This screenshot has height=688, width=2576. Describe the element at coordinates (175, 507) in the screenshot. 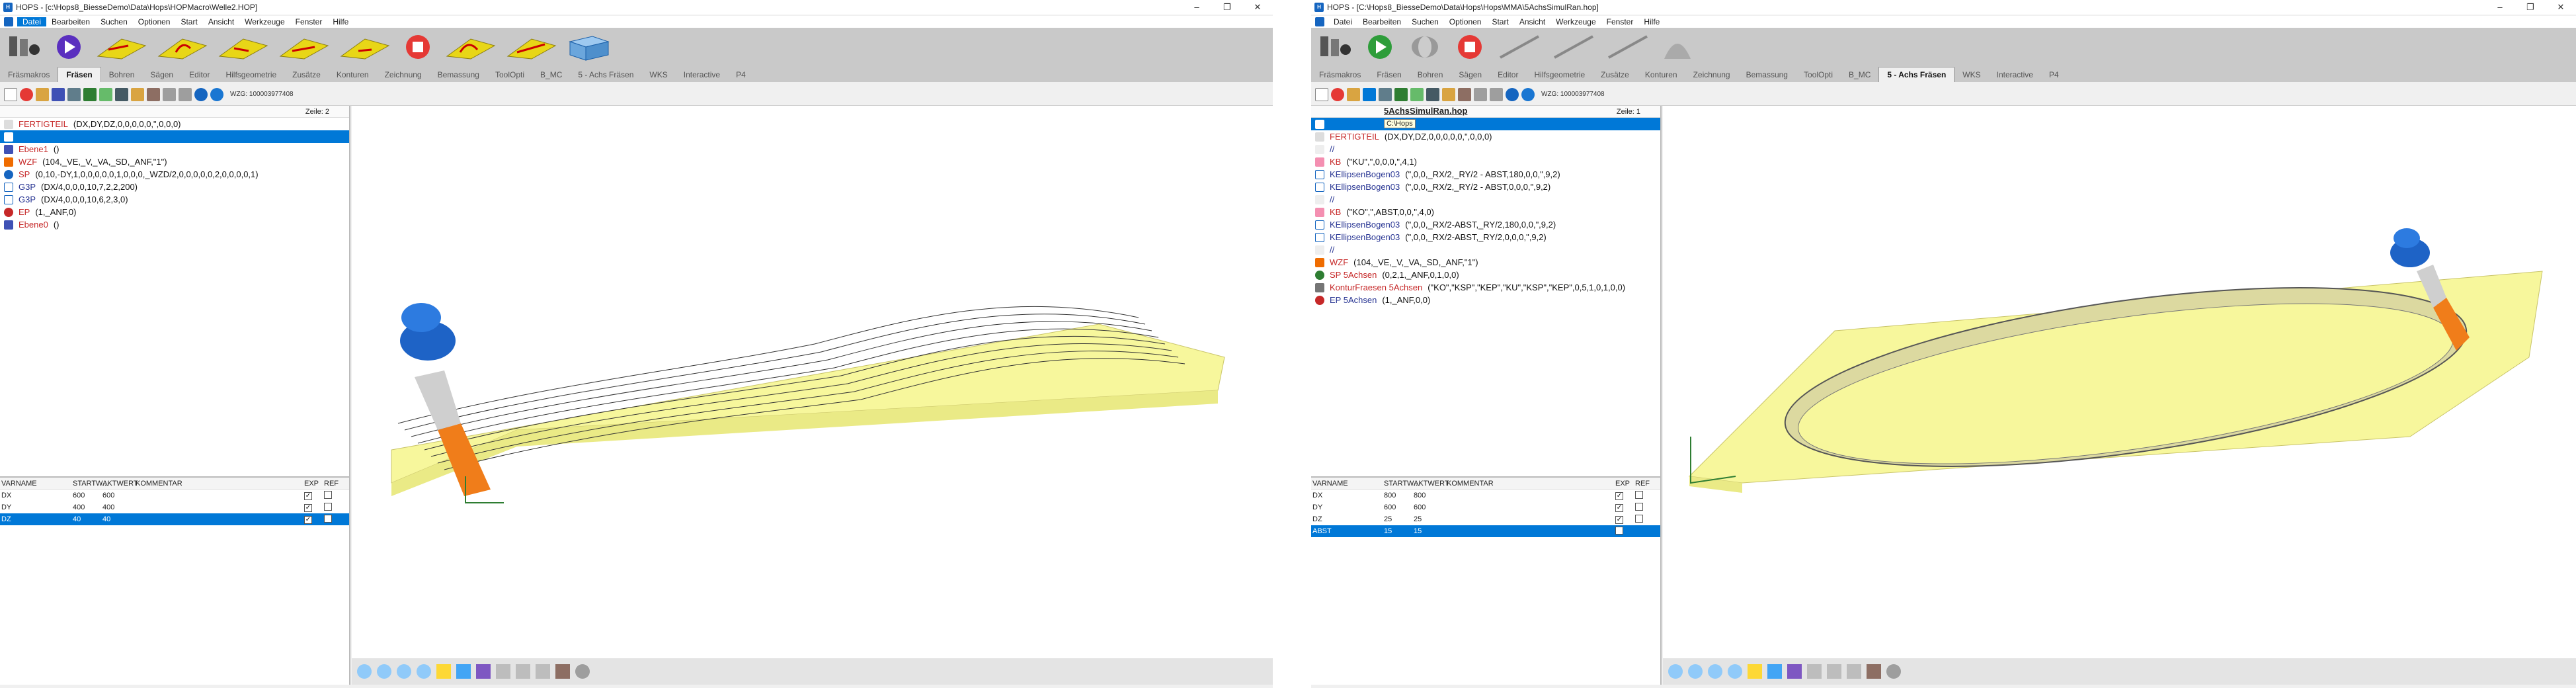

I see `table-row: DY 400 400 ✓` at that location.